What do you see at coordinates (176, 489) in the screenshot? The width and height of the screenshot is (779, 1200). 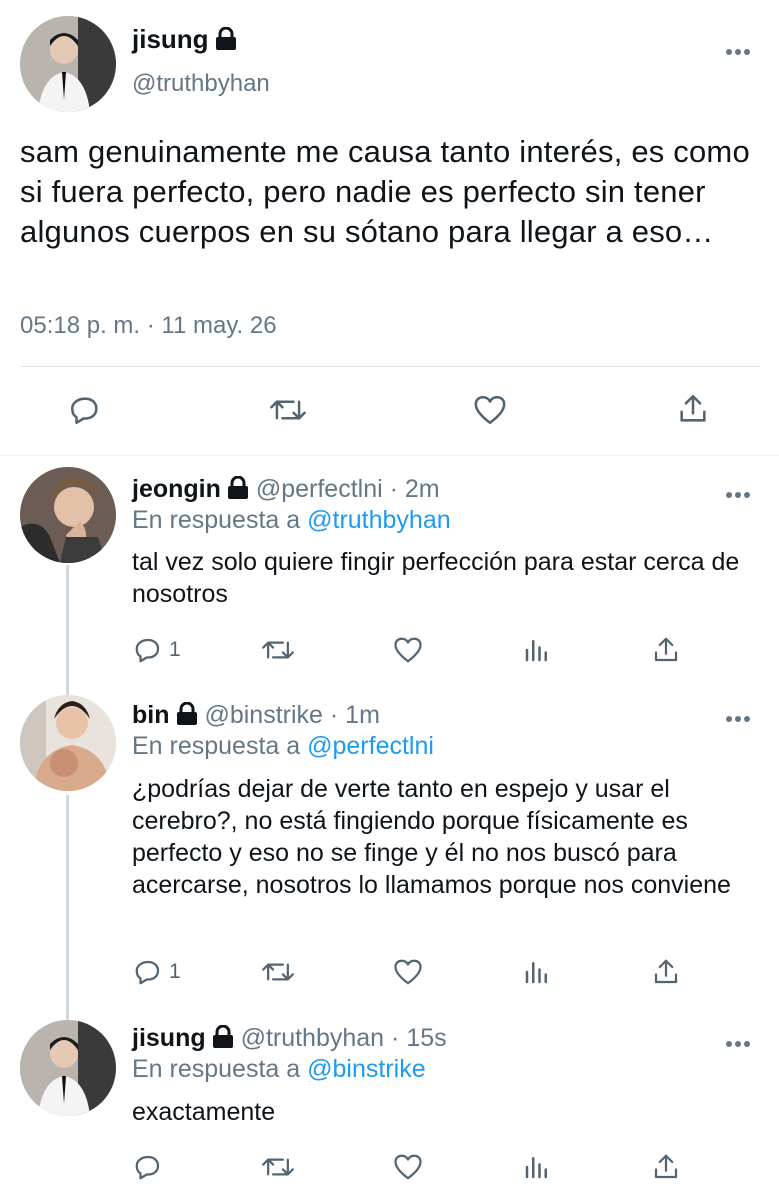 I see `author-name: jeongin` at bounding box center [176, 489].